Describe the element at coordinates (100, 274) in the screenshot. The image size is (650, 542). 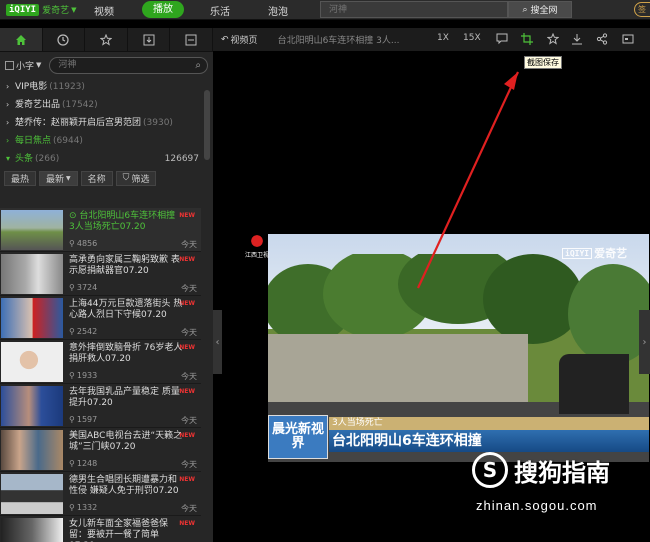
I see `video-item: NEW 高承勇向家属三鞠躬致歉 表示愿捐献器官07.20 ⚲ 3724 今天` at that location.